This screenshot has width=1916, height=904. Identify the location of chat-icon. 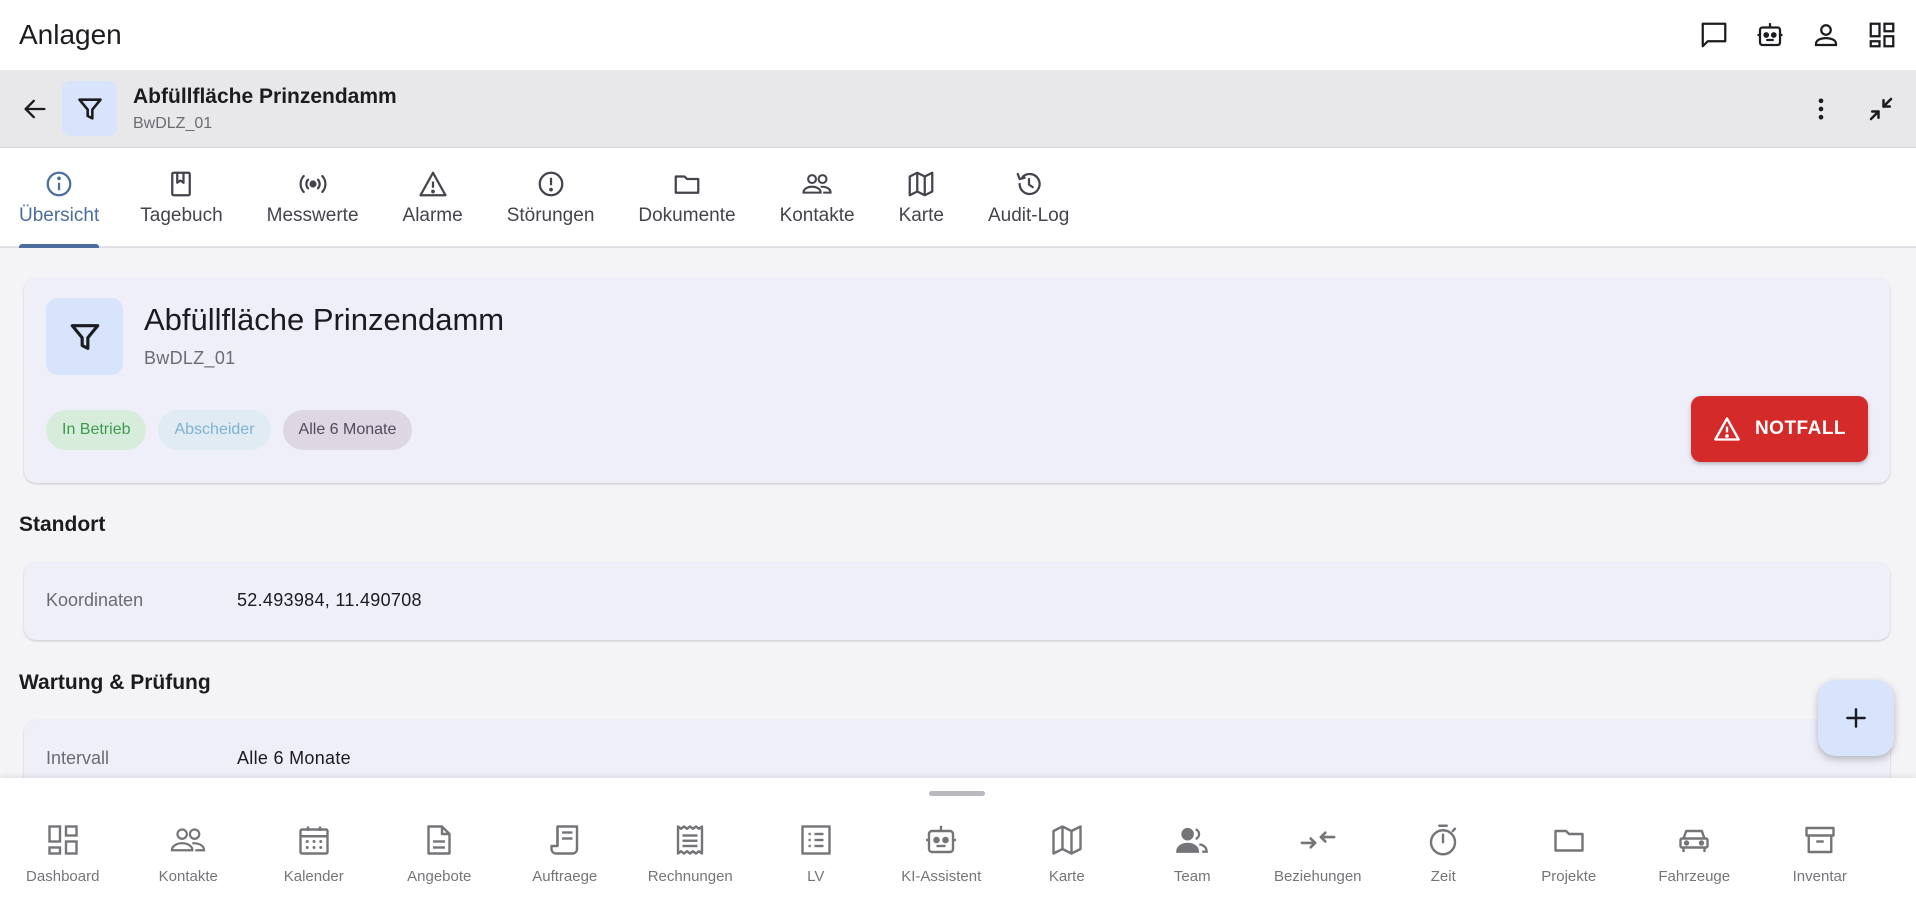
(1714, 35).